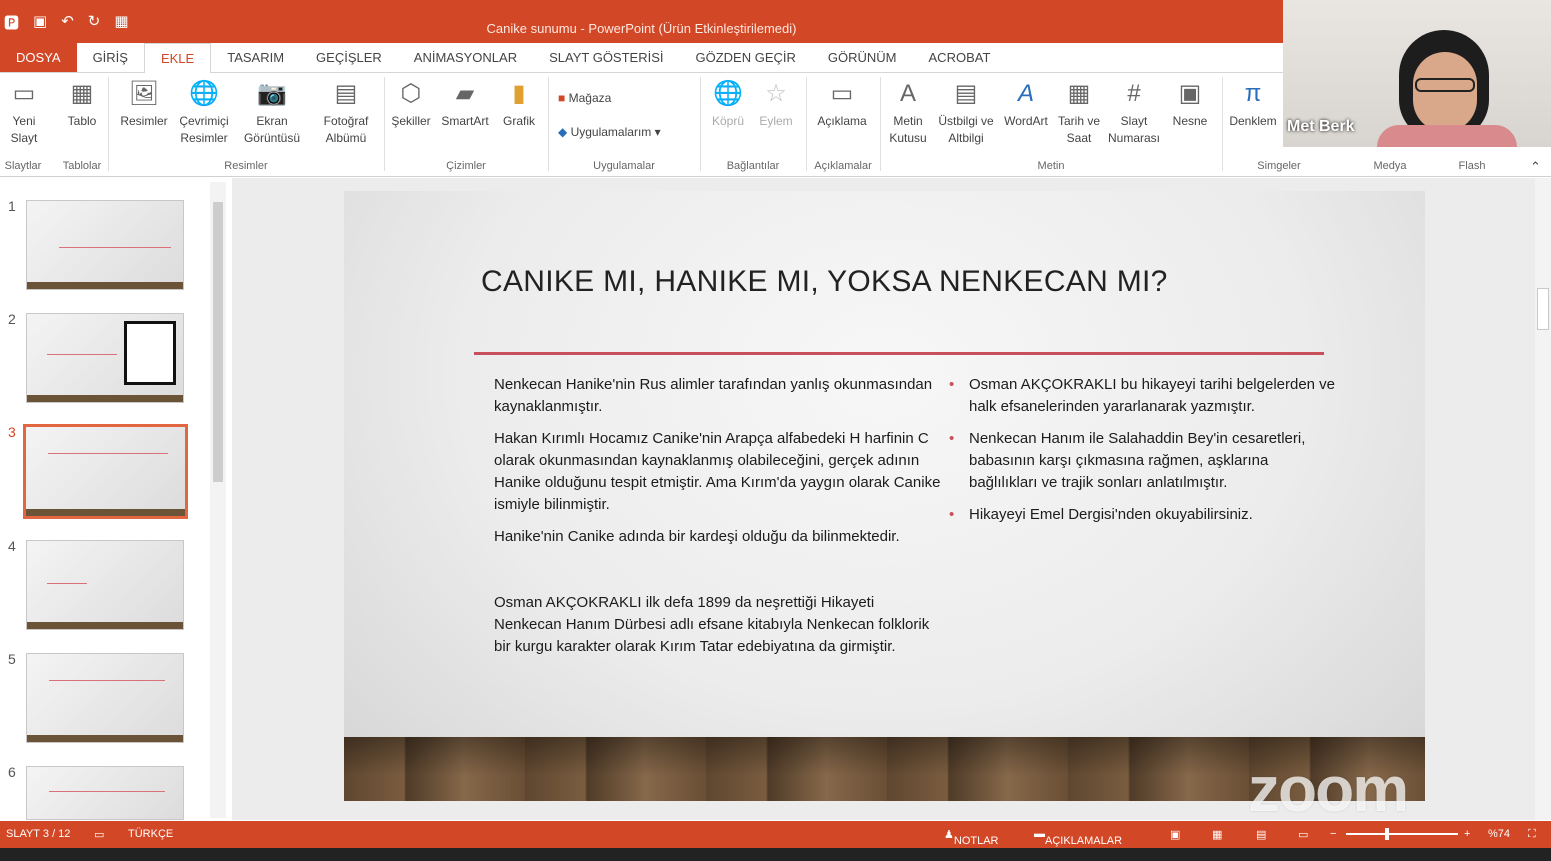 This screenshot has width=1551, height=861. What do you see at coordinates (1079, 112) in the screenshot?
I see `date-time-button: ▦ Tarih ve Saat` at bounding box center [1079, 112].